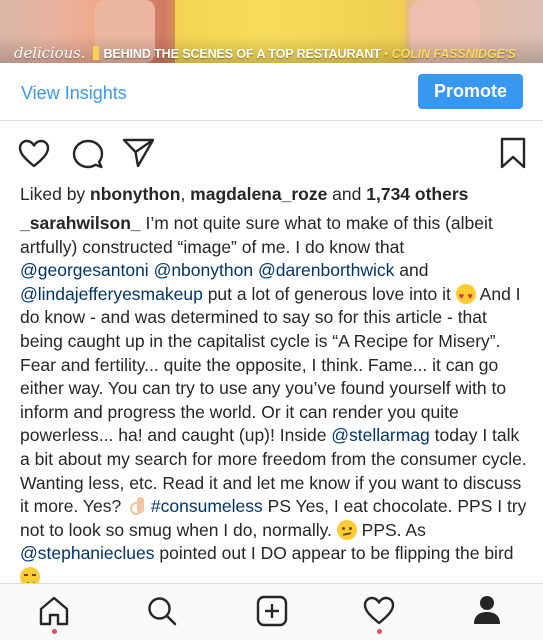 The image size is (543, 640). I want to click on caption-text: put a lot of generous love into it, so click(329, 293).